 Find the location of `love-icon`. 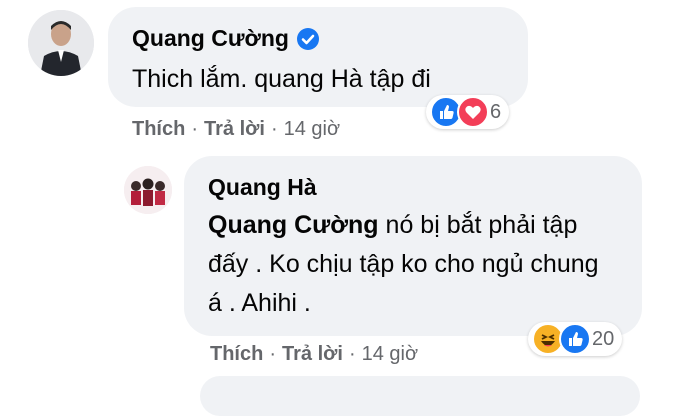

love-icon is located at coordinates (473, 112).